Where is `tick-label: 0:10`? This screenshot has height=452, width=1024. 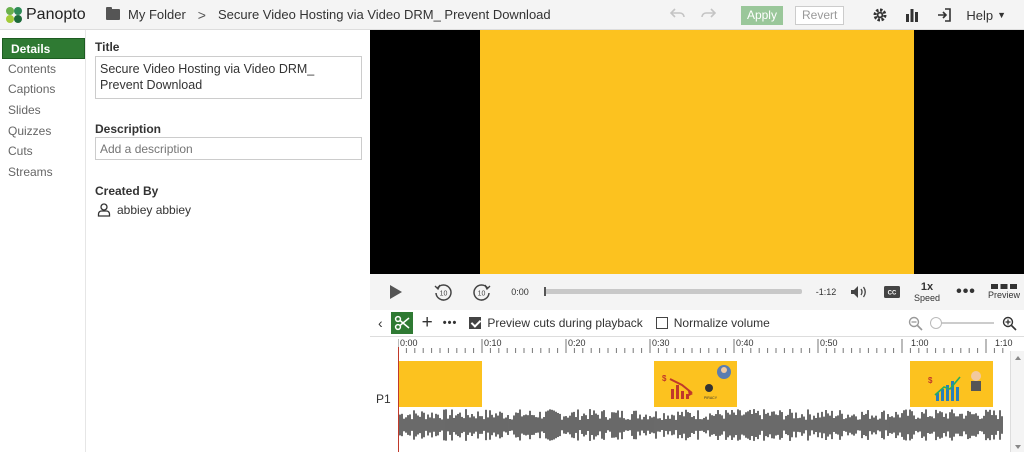
tick-label: 0:10 is located at coordinates (493, 343).